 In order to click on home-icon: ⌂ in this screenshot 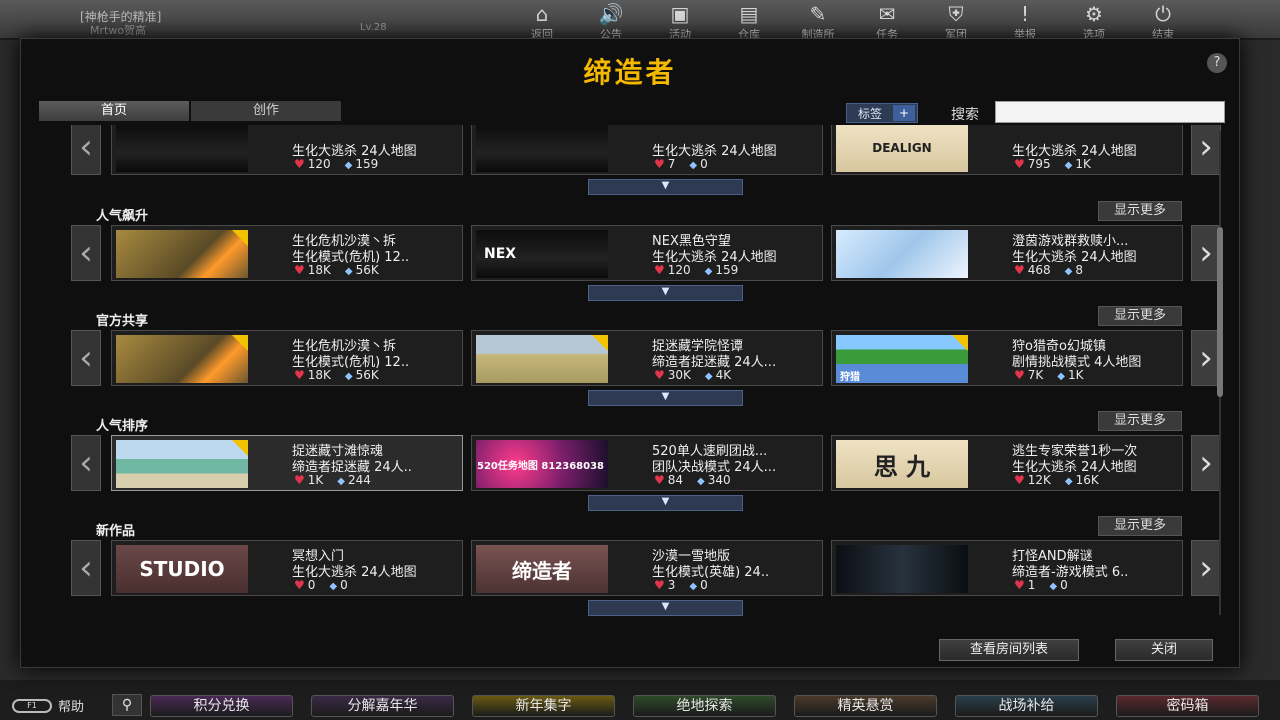, I will do `click(542, 14)`.